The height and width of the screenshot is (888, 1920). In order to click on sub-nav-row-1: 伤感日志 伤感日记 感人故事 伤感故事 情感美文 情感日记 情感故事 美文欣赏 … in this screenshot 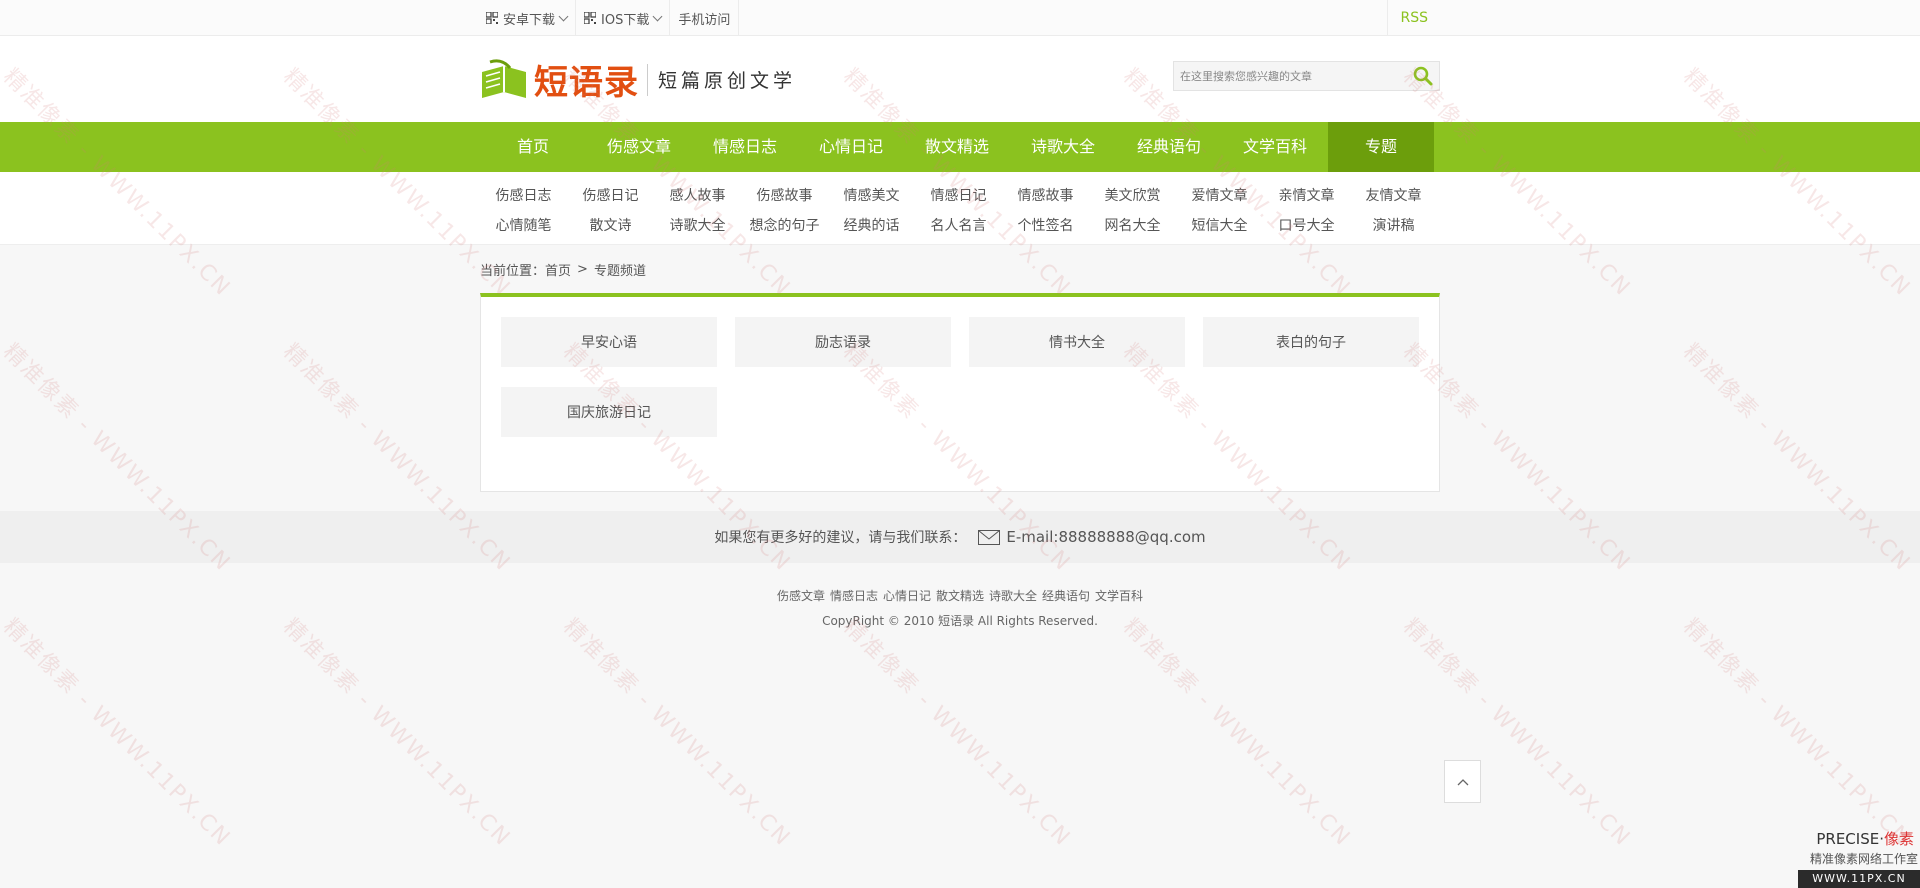, I will do `click(960, 195)`.